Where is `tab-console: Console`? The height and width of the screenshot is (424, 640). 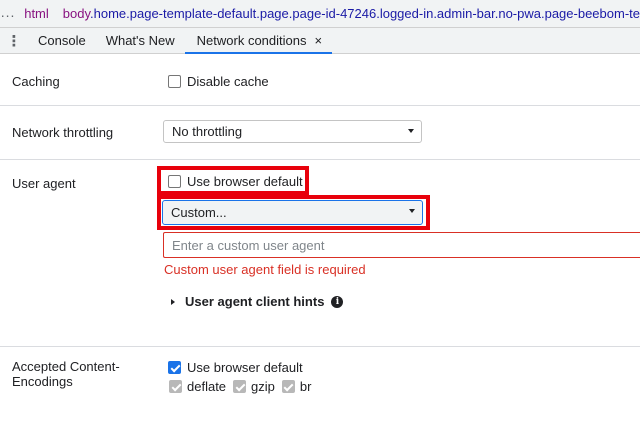 tab-console: Console is located at coordinates (62, 40).